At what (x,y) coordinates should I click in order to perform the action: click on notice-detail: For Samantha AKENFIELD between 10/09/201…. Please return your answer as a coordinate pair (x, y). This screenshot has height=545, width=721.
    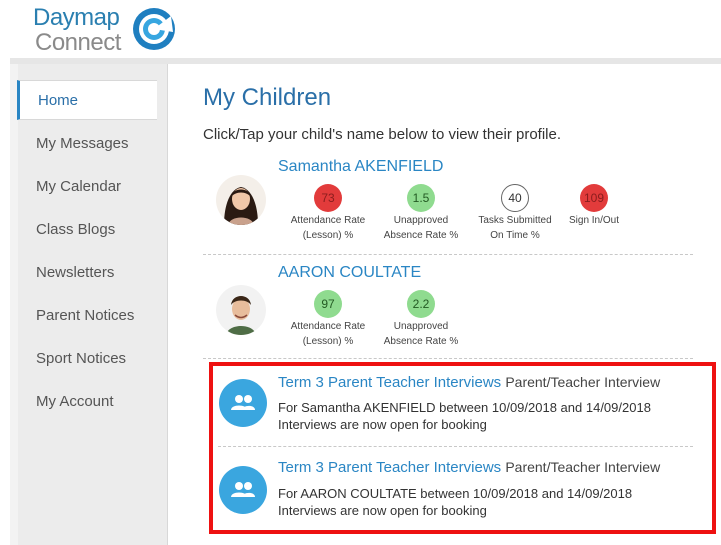
    Looking at the image, I should click on (464, 407).